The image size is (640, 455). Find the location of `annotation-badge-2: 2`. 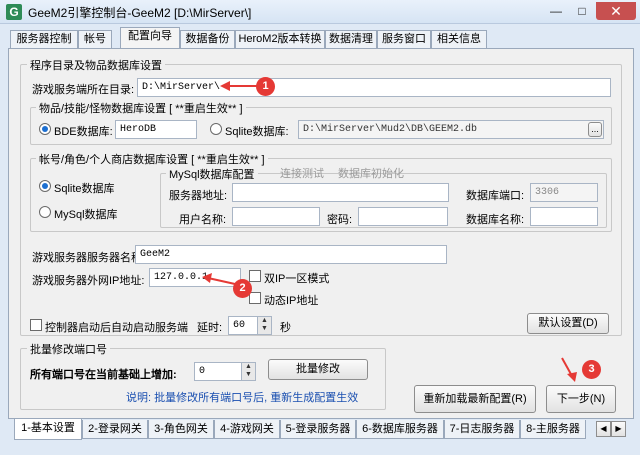

annotation-badge-2: 2 is located at coordinates (242, 288).